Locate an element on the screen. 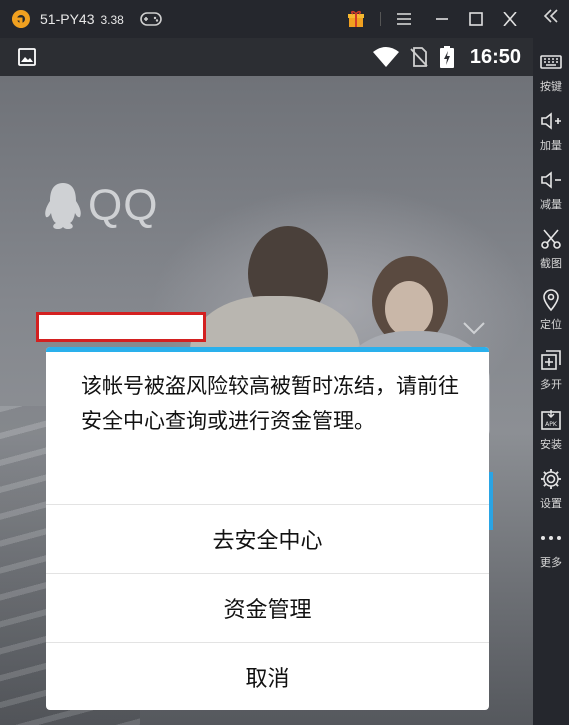 This screenshot has width=569, height=725. login-button-edge is located at coordinates (491, 501).